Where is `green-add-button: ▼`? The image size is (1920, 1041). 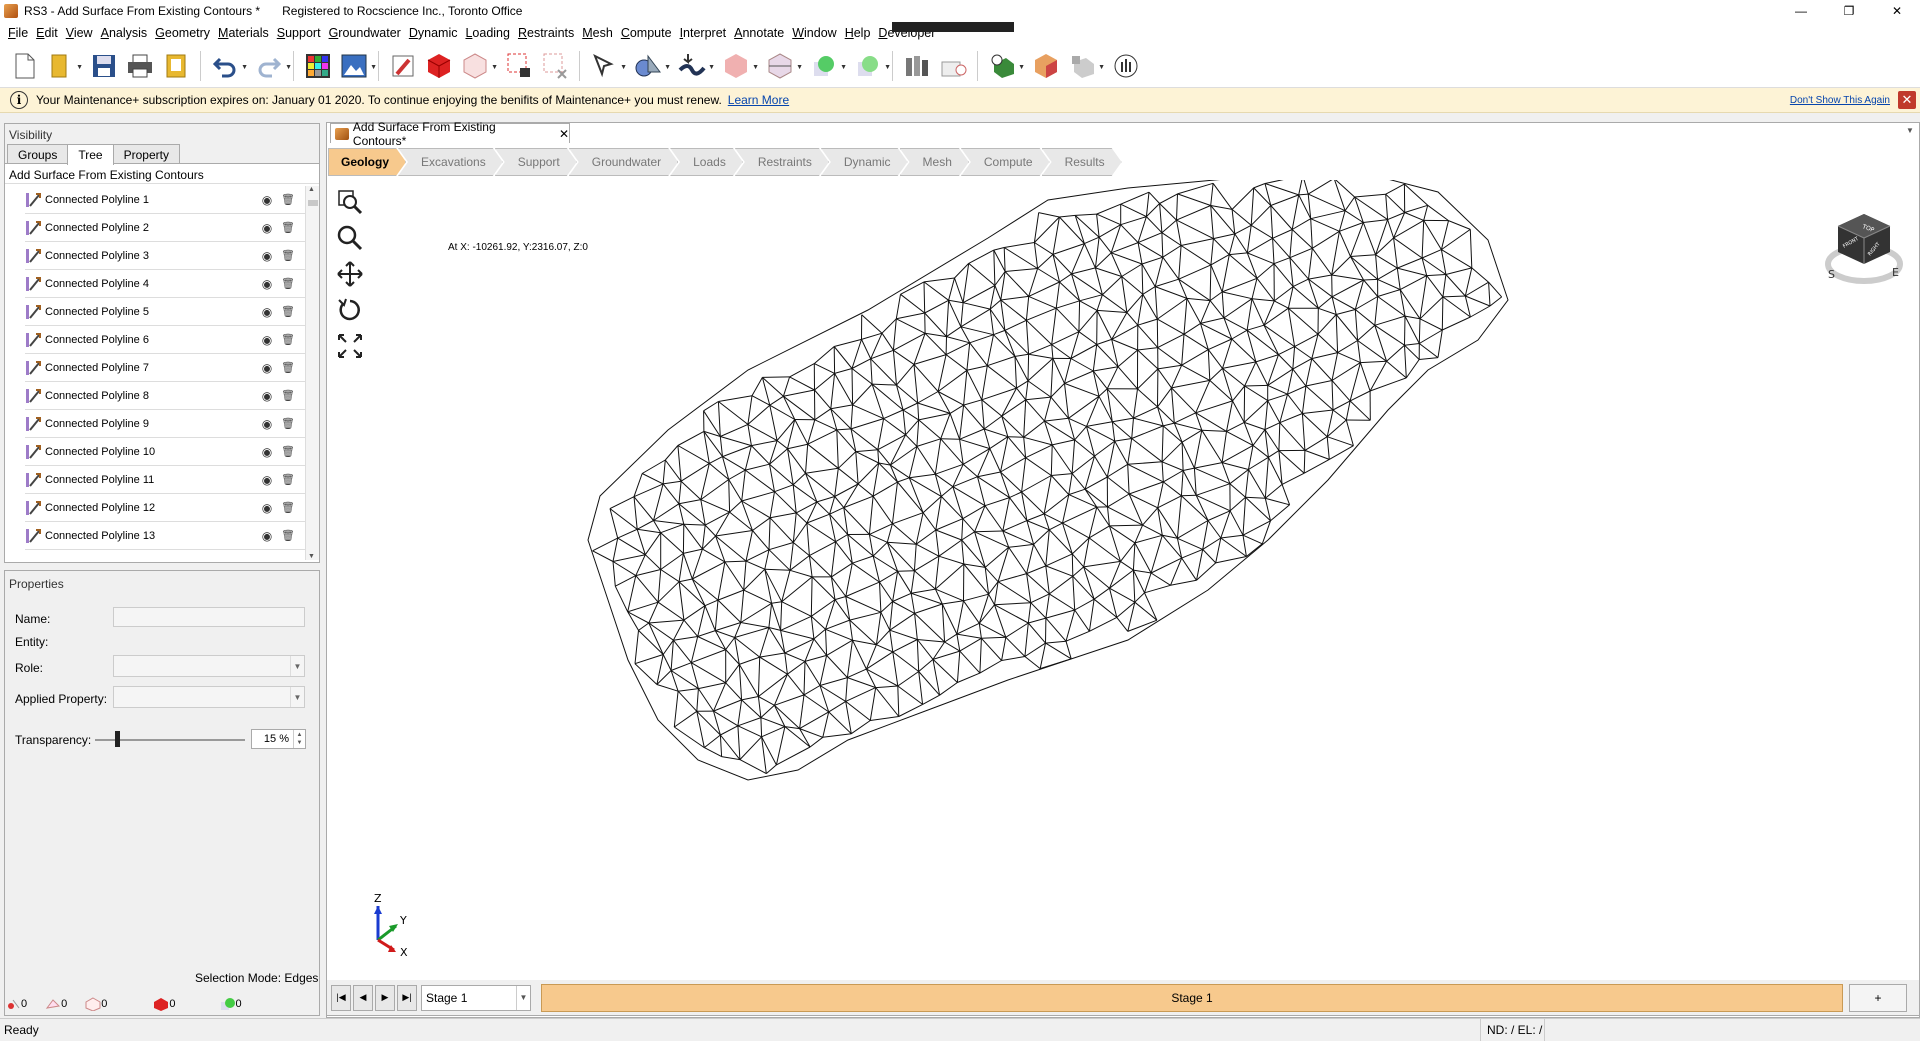 green-add-button: ▼ is located at coordinates (824, 66).